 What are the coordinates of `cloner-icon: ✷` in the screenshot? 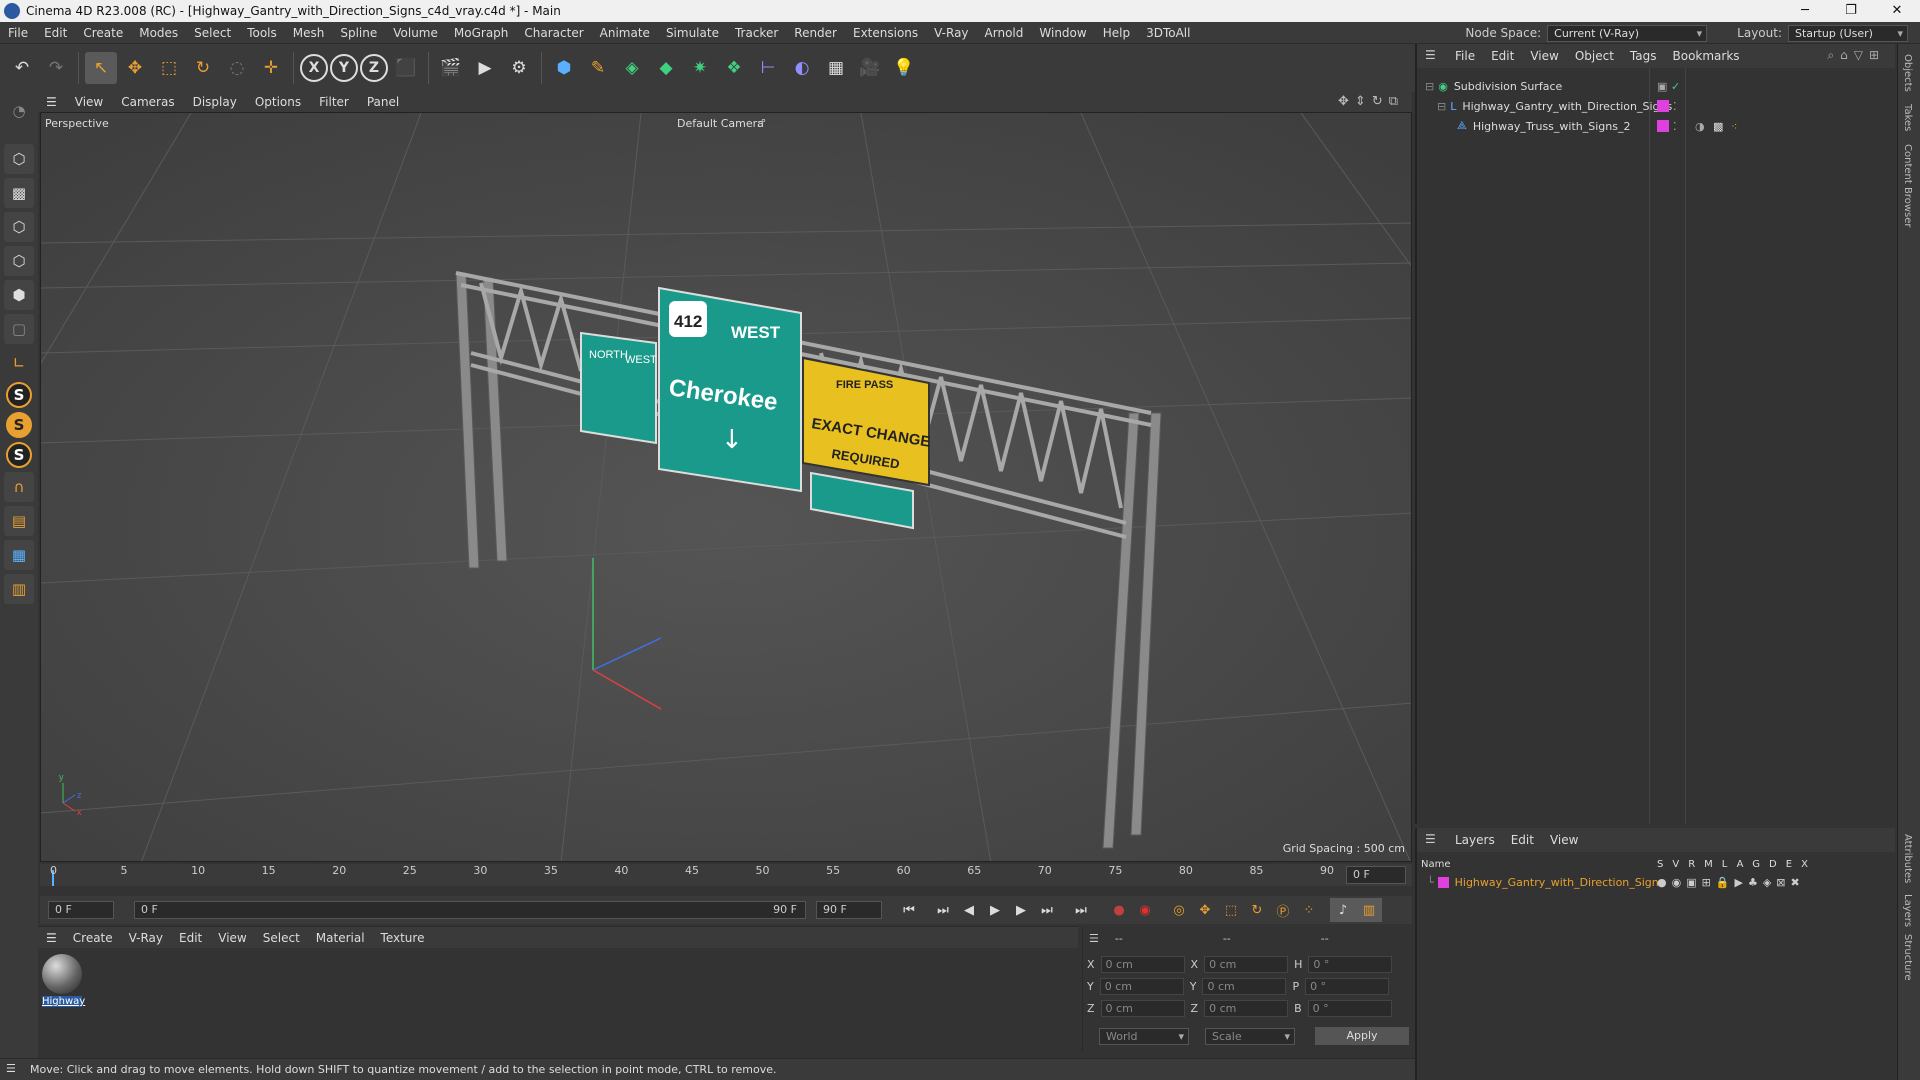 It's located at (700, 68).